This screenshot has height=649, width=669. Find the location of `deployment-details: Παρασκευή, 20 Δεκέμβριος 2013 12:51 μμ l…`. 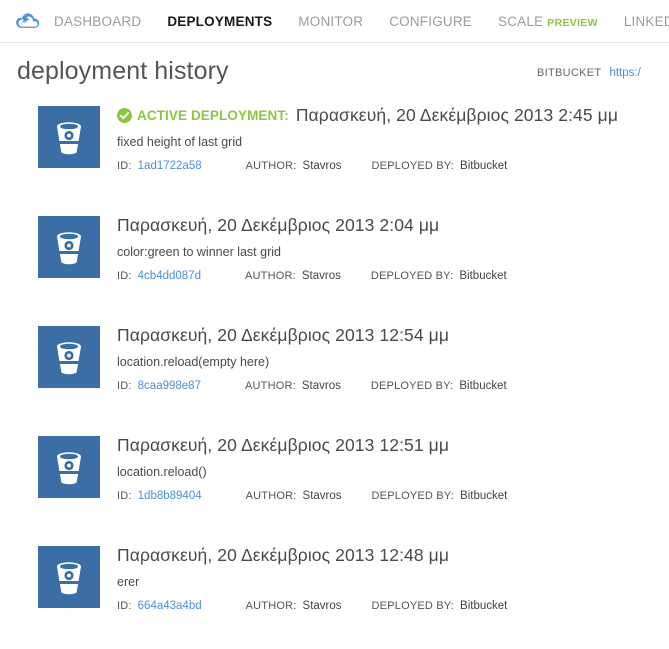

deployment-details: Παρασκευή, 20 Δεκέμβριος 2013 12:51 μμ l… is located at coordinates (393, 466).